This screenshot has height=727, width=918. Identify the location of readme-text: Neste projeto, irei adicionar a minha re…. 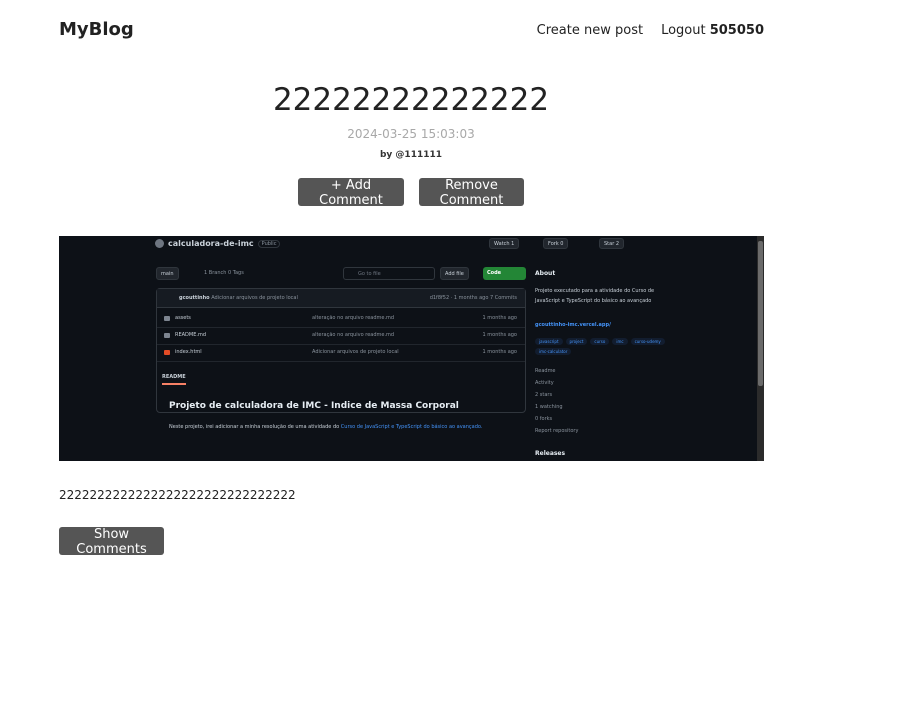
(339, 427).